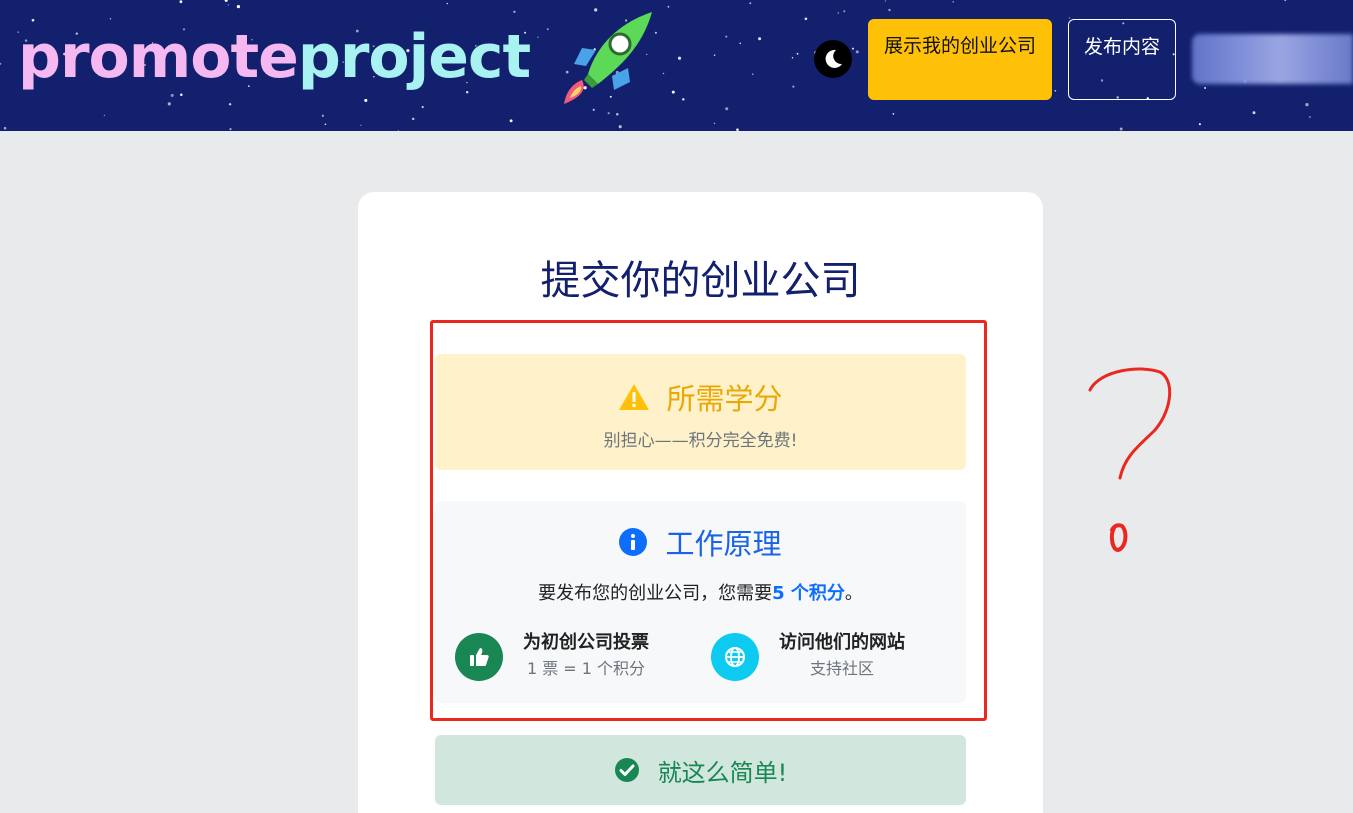 The image size is (1353, 813). I want to click on handwritten-question-mark, so click(1130, 460).